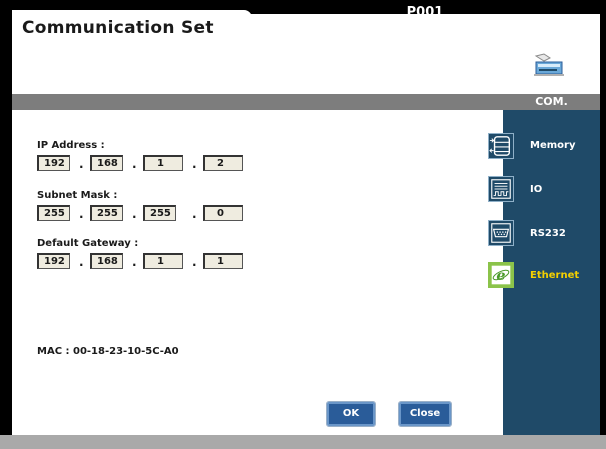 This screenshot has width=606, height=449. I want to click on left-border, so click(6, 224).